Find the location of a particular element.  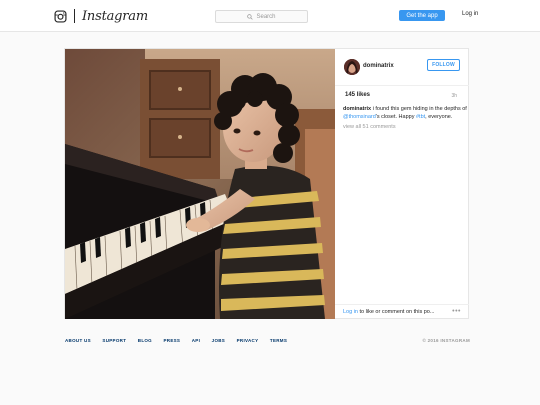

instagram-logo: Instagram is located at coordinates (101, 16).